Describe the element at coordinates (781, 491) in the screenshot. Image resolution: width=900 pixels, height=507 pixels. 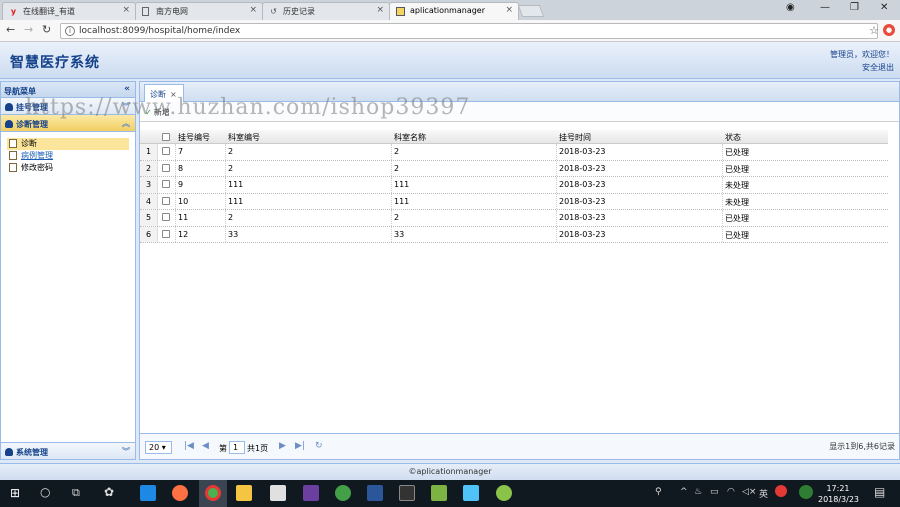
I see `antivirus-icon` at that location.